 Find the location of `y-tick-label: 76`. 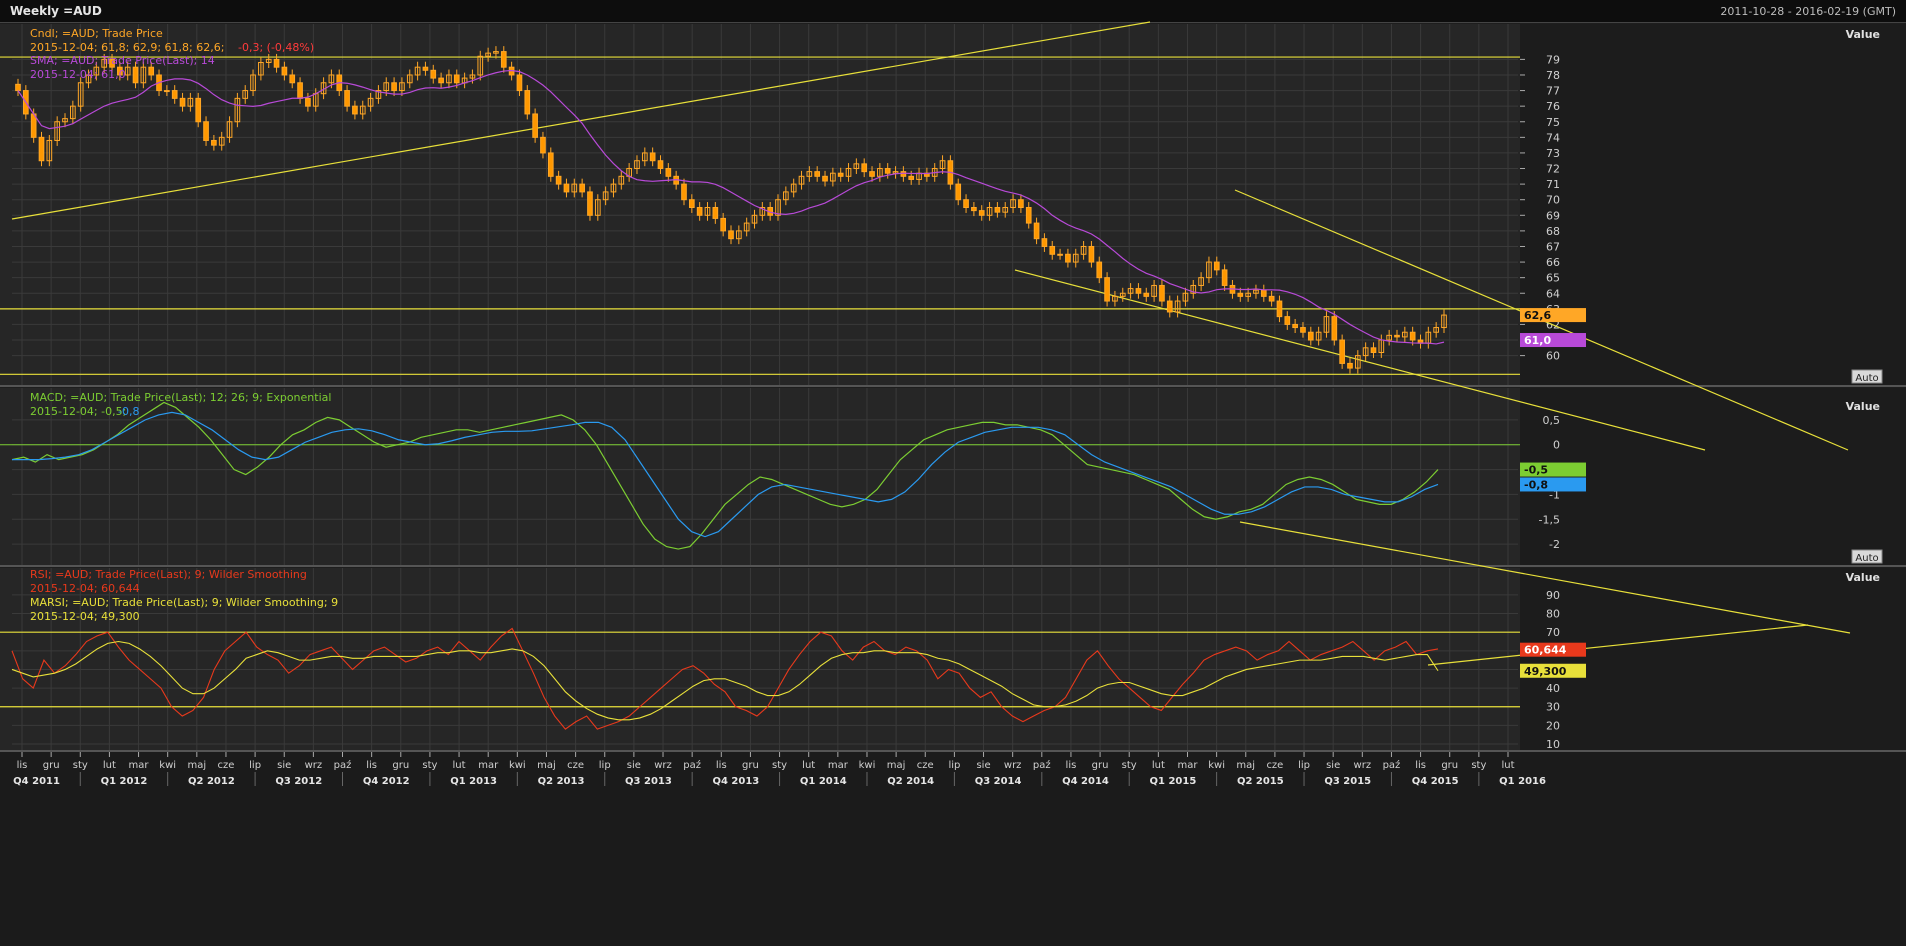

y-tick-label: 76 is located at coordinates (1553, 106).